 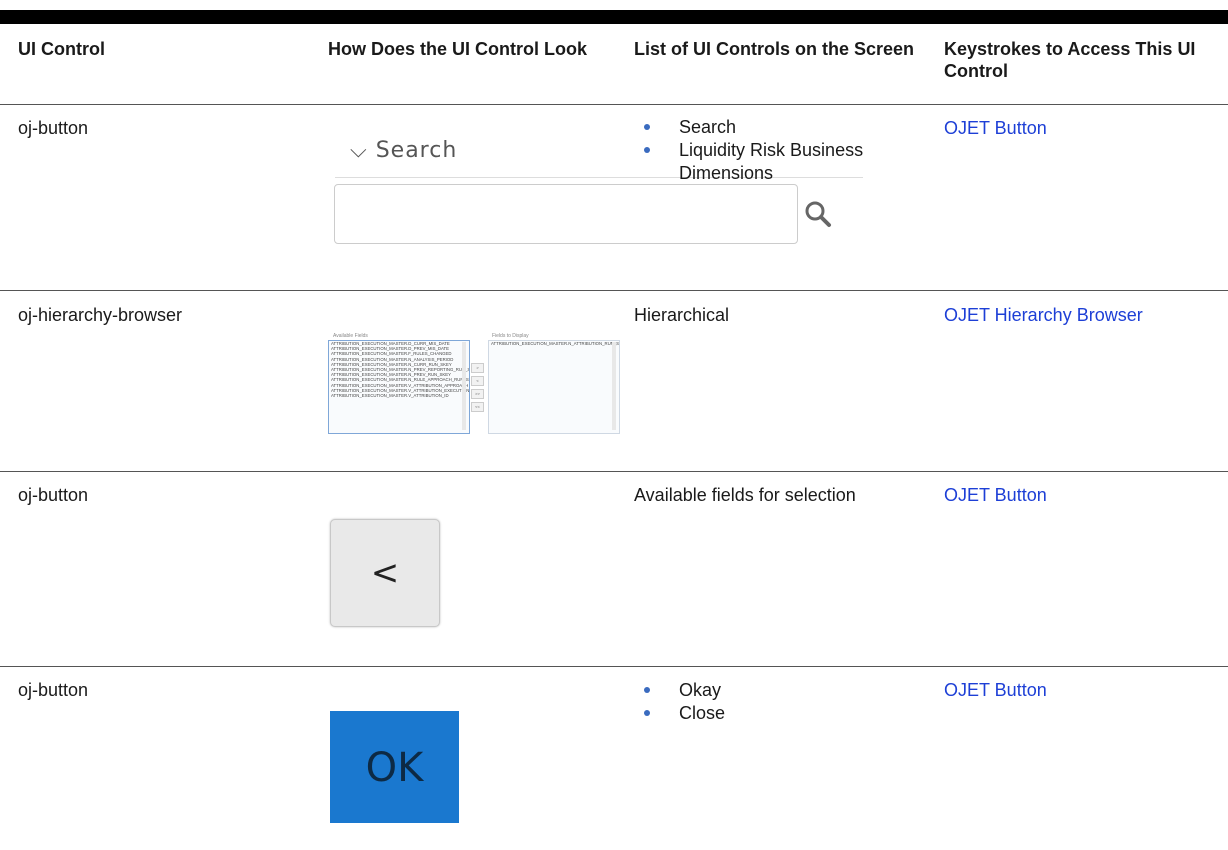 I want to click on move-right-button: >, so click(x=477, y=368).